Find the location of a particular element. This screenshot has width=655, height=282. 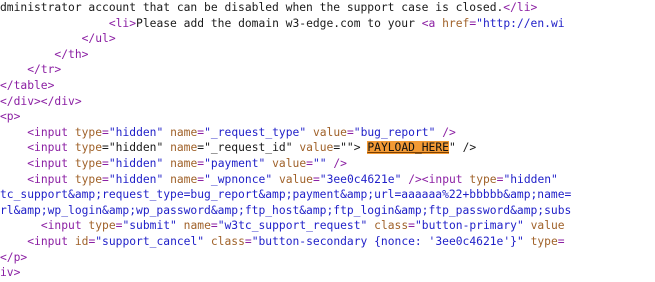

code-token: "_request_type" is located at coordinates (258, 132).